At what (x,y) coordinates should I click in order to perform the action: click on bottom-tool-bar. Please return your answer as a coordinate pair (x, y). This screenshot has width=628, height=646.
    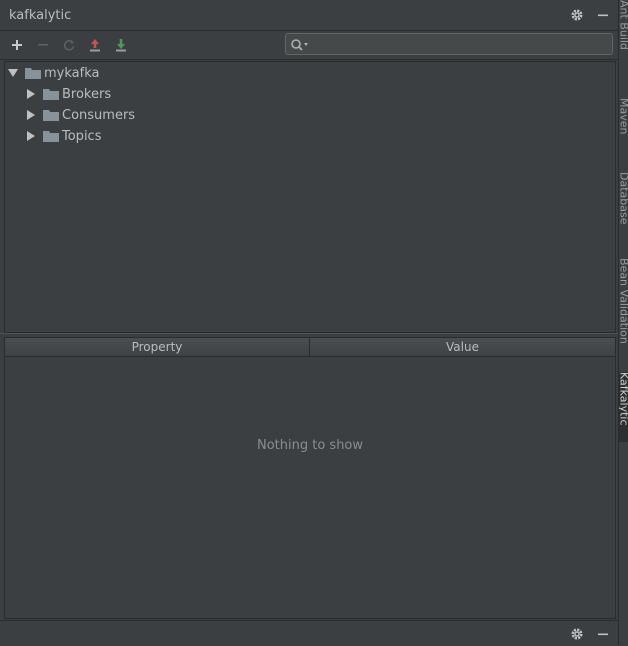
    Looking at the image, I should click on (309, 633).